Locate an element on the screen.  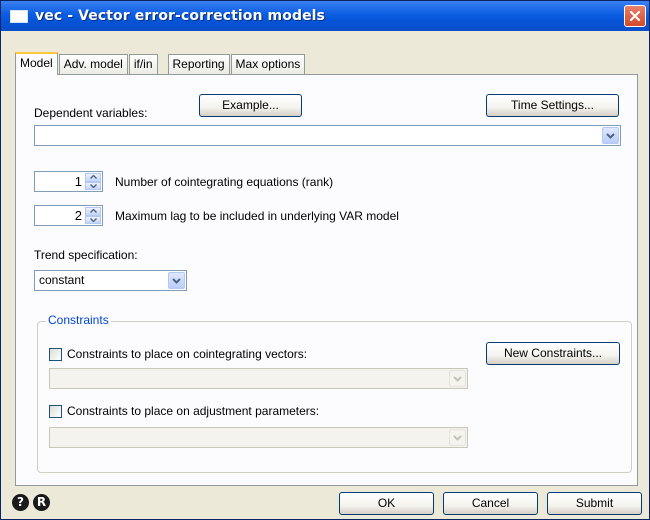
adjustment-constraints-select is located at coordinates (258, 437).